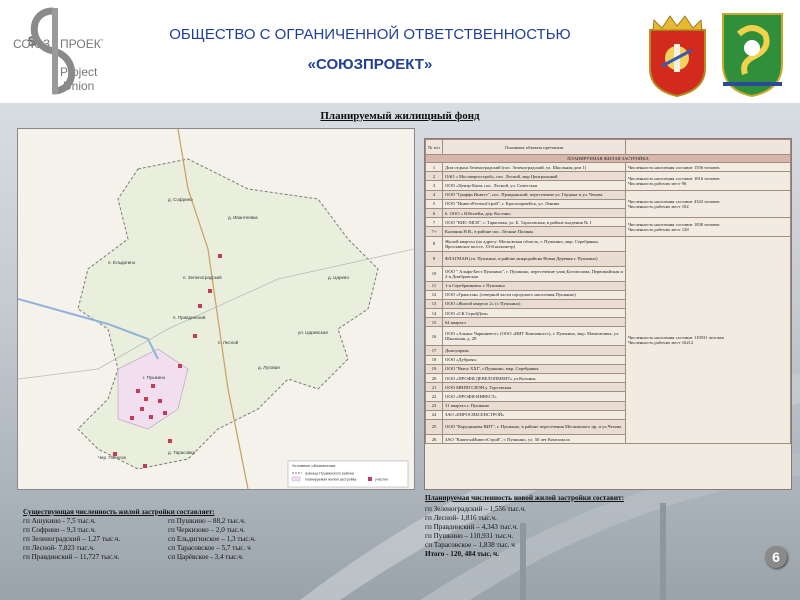 The image size is (800, 600). Describe the element at coordinates (434, 414) in the screenshot. I see `row-number: 24` at that location.